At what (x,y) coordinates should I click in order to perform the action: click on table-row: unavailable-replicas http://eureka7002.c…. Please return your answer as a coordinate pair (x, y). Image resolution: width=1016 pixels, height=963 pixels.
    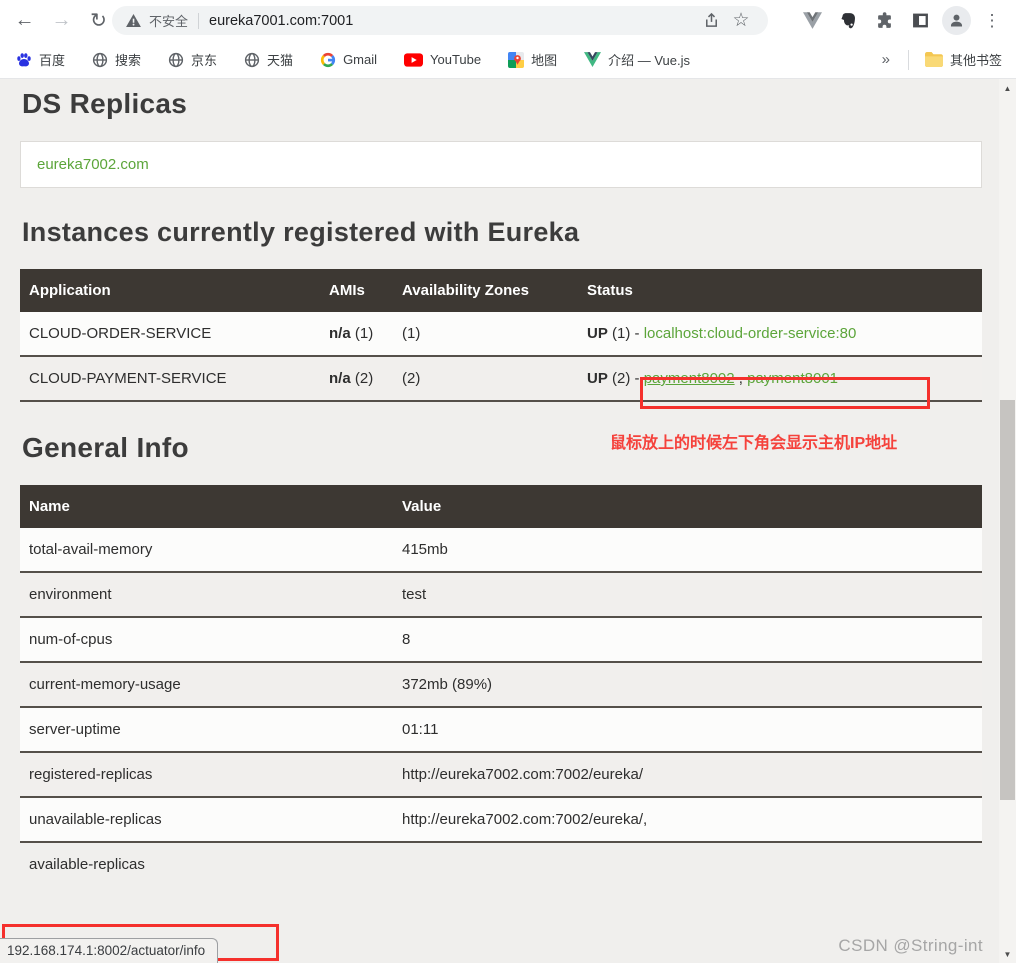
    Looking at the image, I should click on (501, 820).